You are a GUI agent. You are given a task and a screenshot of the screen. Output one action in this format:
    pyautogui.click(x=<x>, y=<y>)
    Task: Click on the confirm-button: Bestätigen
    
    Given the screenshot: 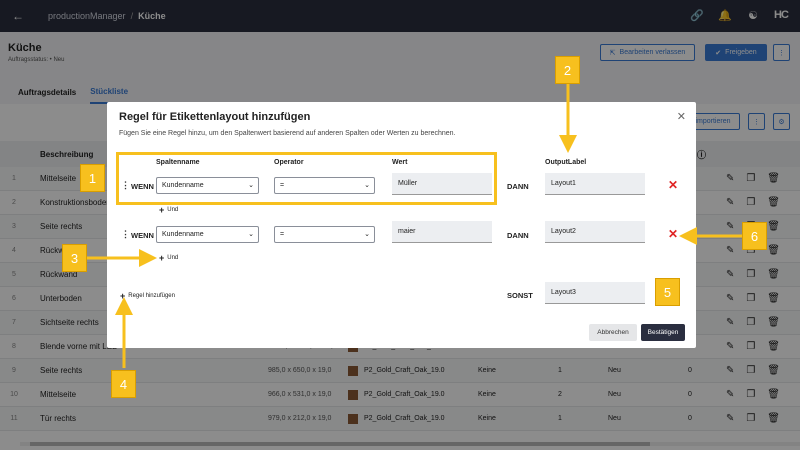 What is the action you would take?
    pyautogui.click(x=663, y=332)
    